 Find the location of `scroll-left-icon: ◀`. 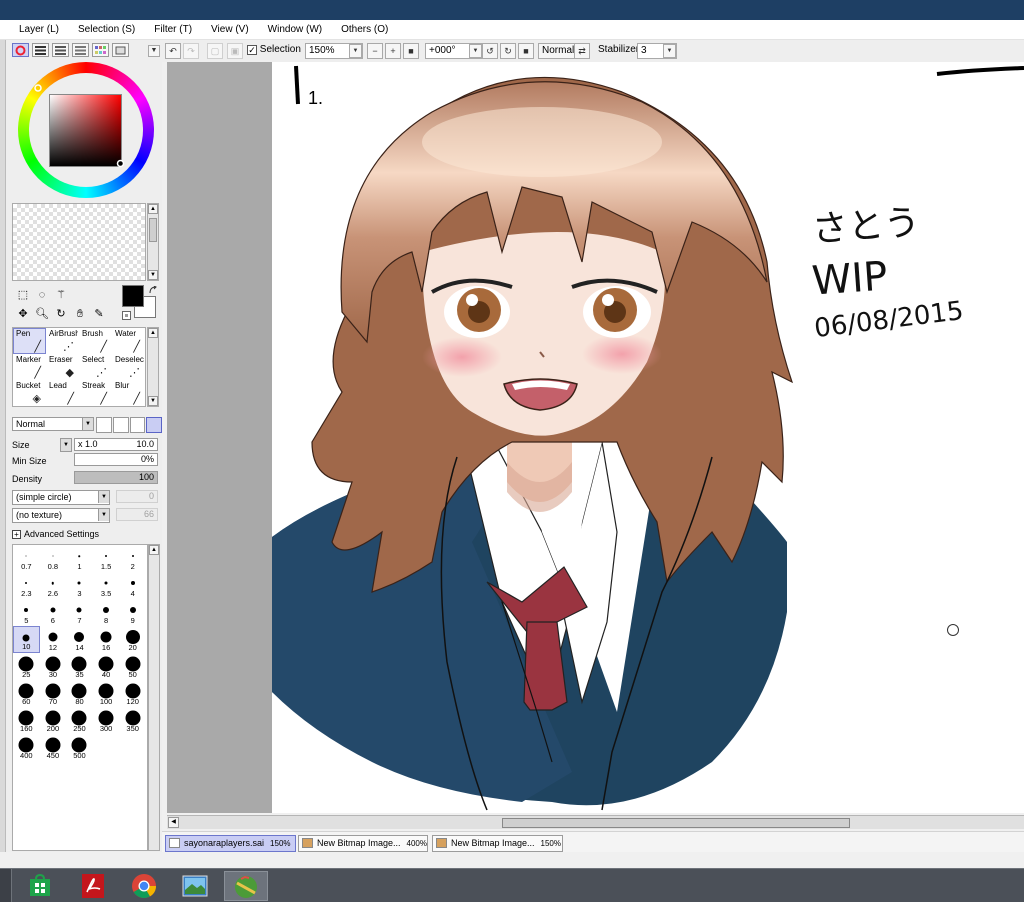

scroll-left-icon: ◀ is located at coordinates (173, 822).